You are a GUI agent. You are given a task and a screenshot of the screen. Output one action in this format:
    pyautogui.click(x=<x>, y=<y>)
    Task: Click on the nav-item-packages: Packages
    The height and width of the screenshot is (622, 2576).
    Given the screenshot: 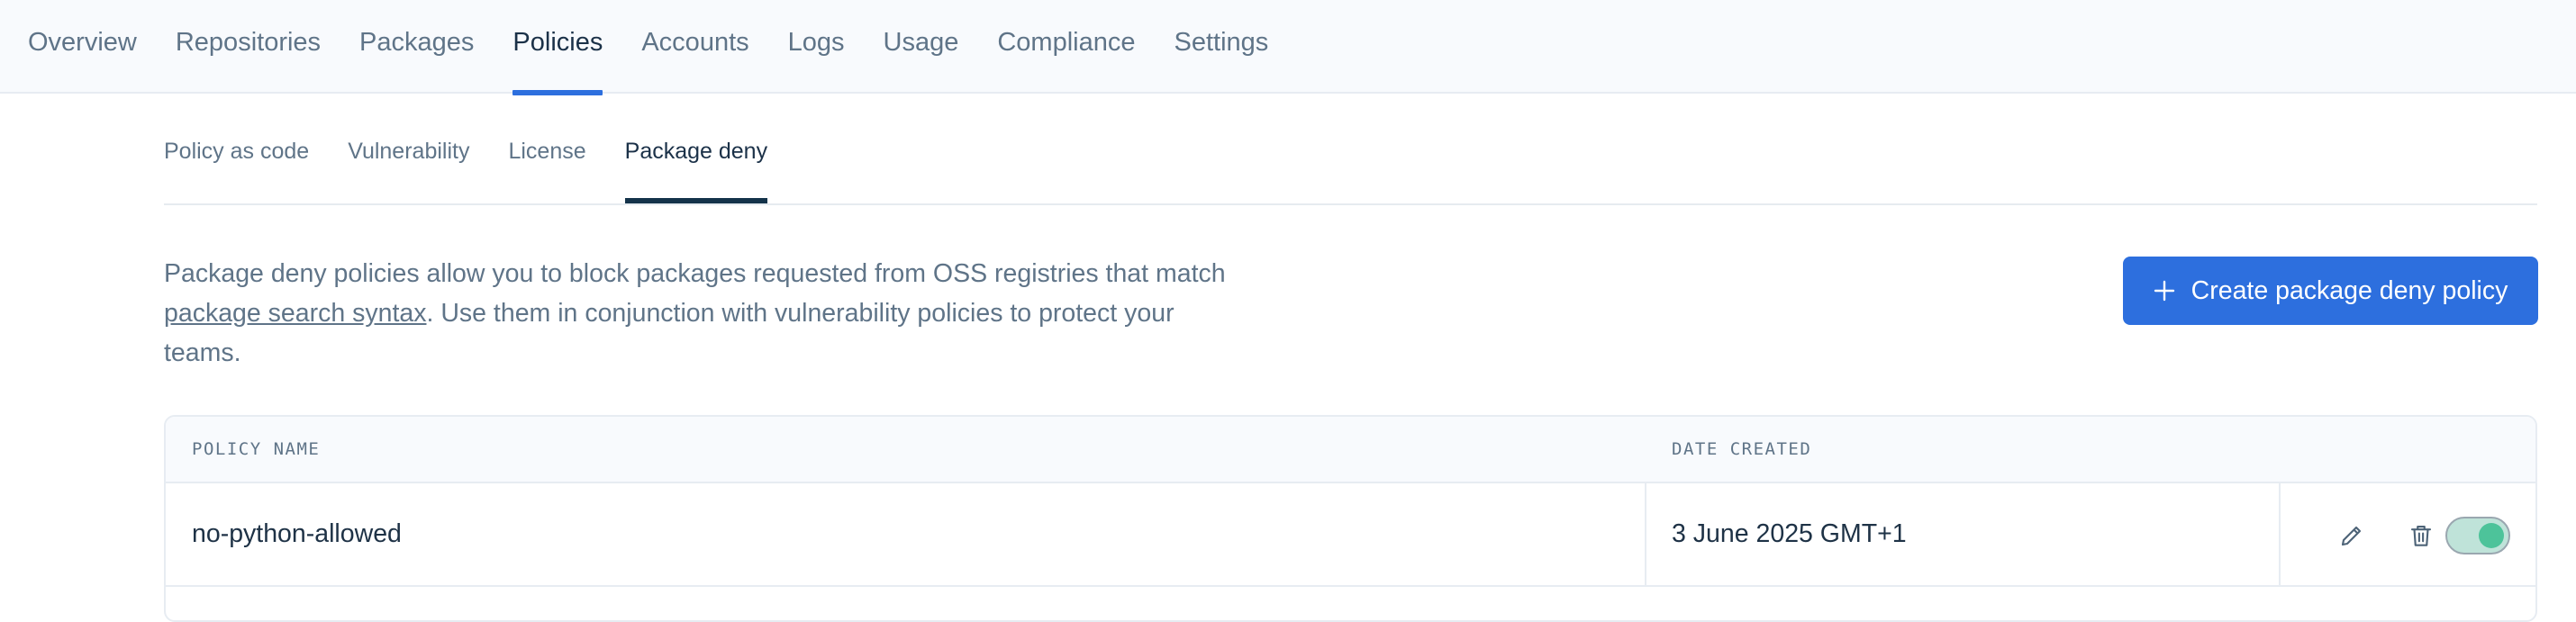 What is the action you would take?
    pyautogui.click(x=416, y=47)
    